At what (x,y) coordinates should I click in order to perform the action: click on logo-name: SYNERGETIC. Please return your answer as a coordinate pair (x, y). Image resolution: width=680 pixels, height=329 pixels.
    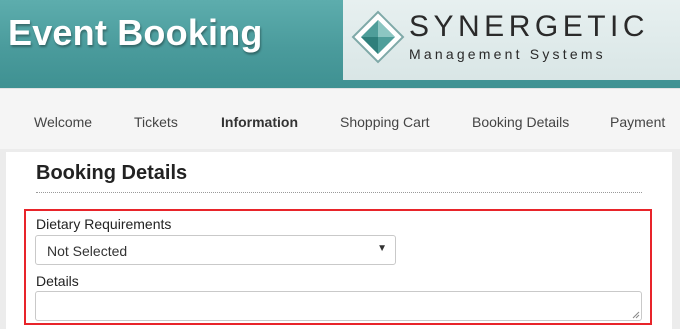
    Looking at the image, I should click on (529, 26).